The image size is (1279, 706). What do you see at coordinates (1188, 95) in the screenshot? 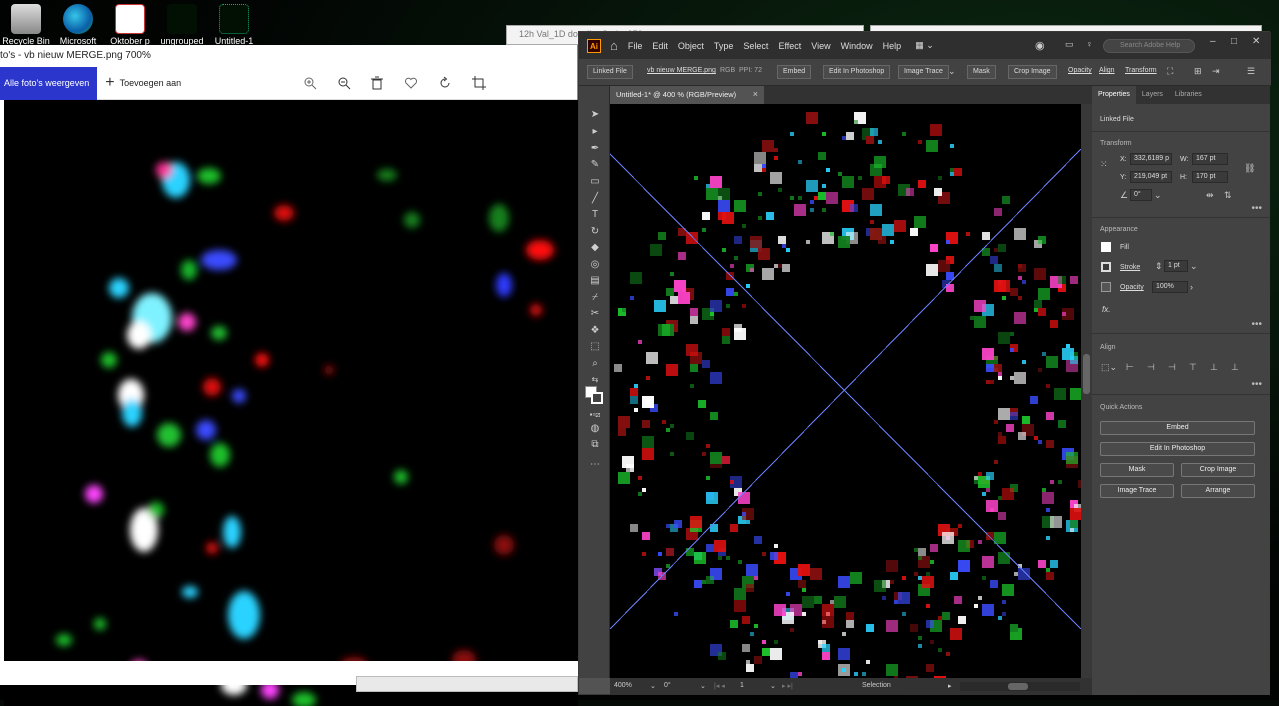
I see `tab-libraries: Libraries` at bounding box center [1188, 95].